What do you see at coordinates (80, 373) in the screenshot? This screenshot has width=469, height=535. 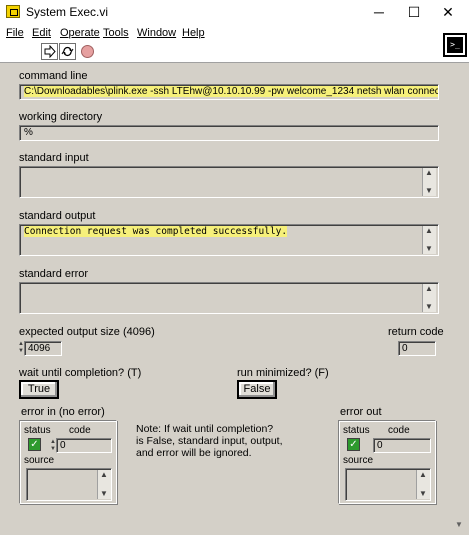 I see `wait-until-completion-label: wait until completion? (T)` at bounding box center [80, 373].